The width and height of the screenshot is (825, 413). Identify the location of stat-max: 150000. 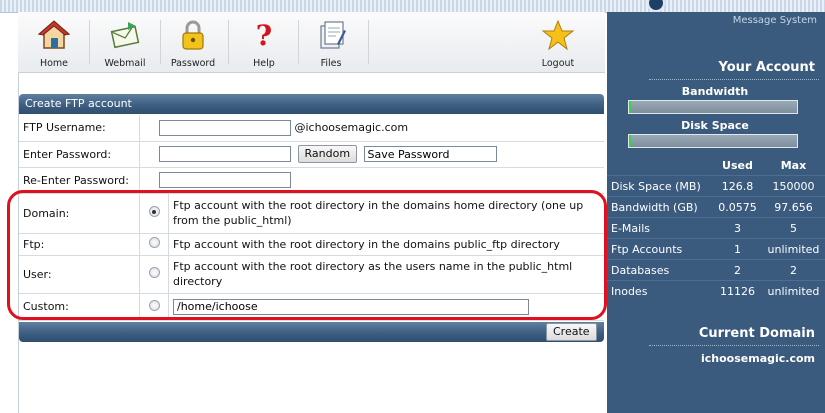
(793, 186).